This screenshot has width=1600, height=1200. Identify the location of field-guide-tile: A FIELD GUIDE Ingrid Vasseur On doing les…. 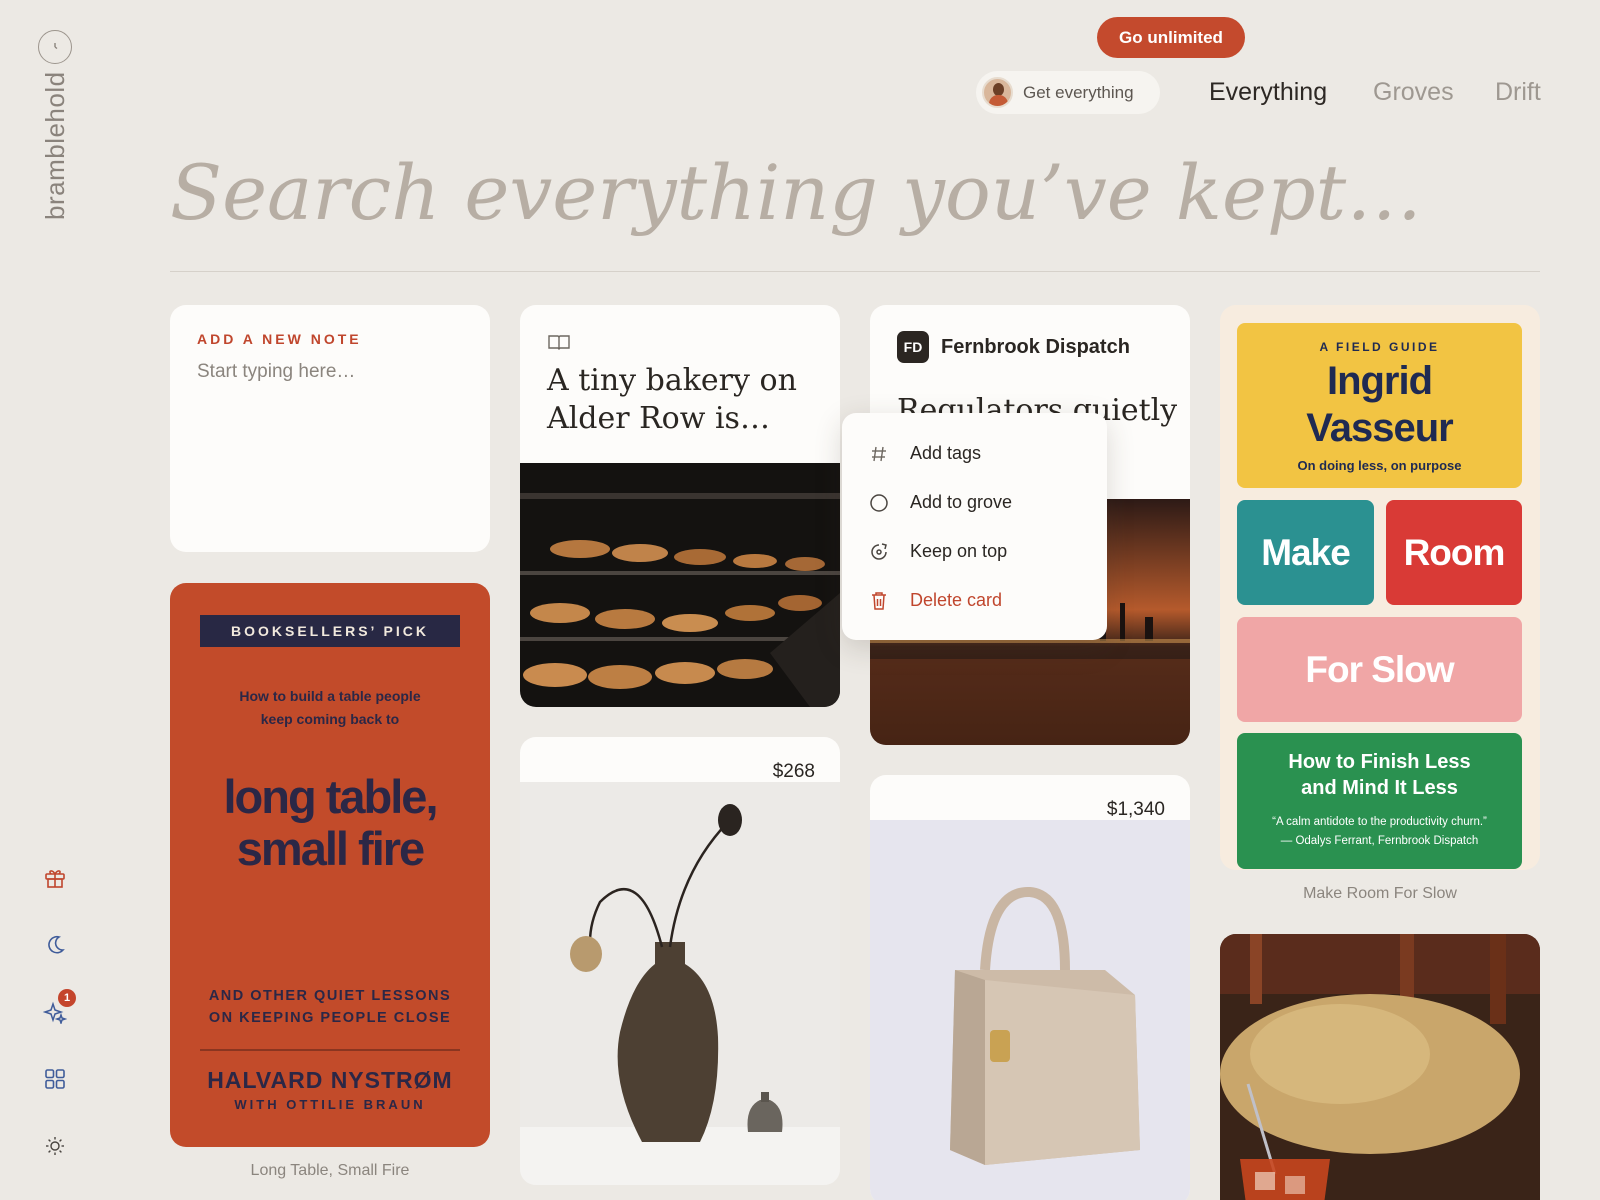
(1379, 405).